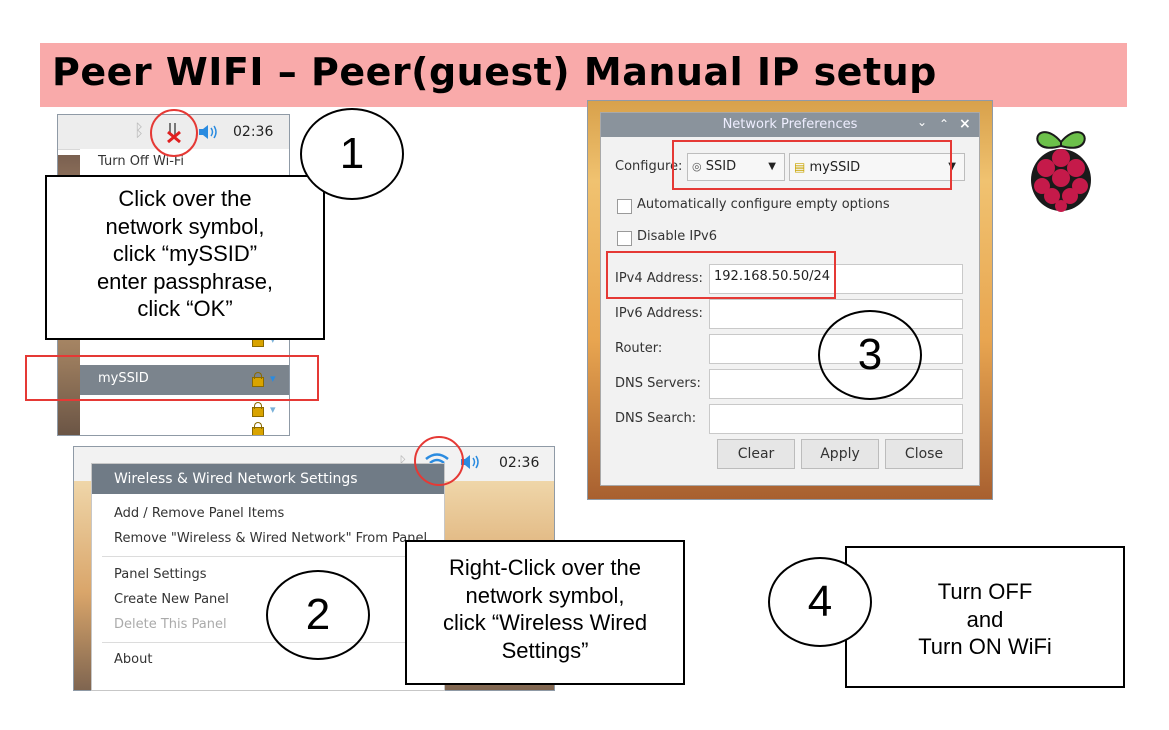  What do you see at coordinates (209, 132) in the screenshot?
I see `volume-icon` at bounding box center [209, 132].